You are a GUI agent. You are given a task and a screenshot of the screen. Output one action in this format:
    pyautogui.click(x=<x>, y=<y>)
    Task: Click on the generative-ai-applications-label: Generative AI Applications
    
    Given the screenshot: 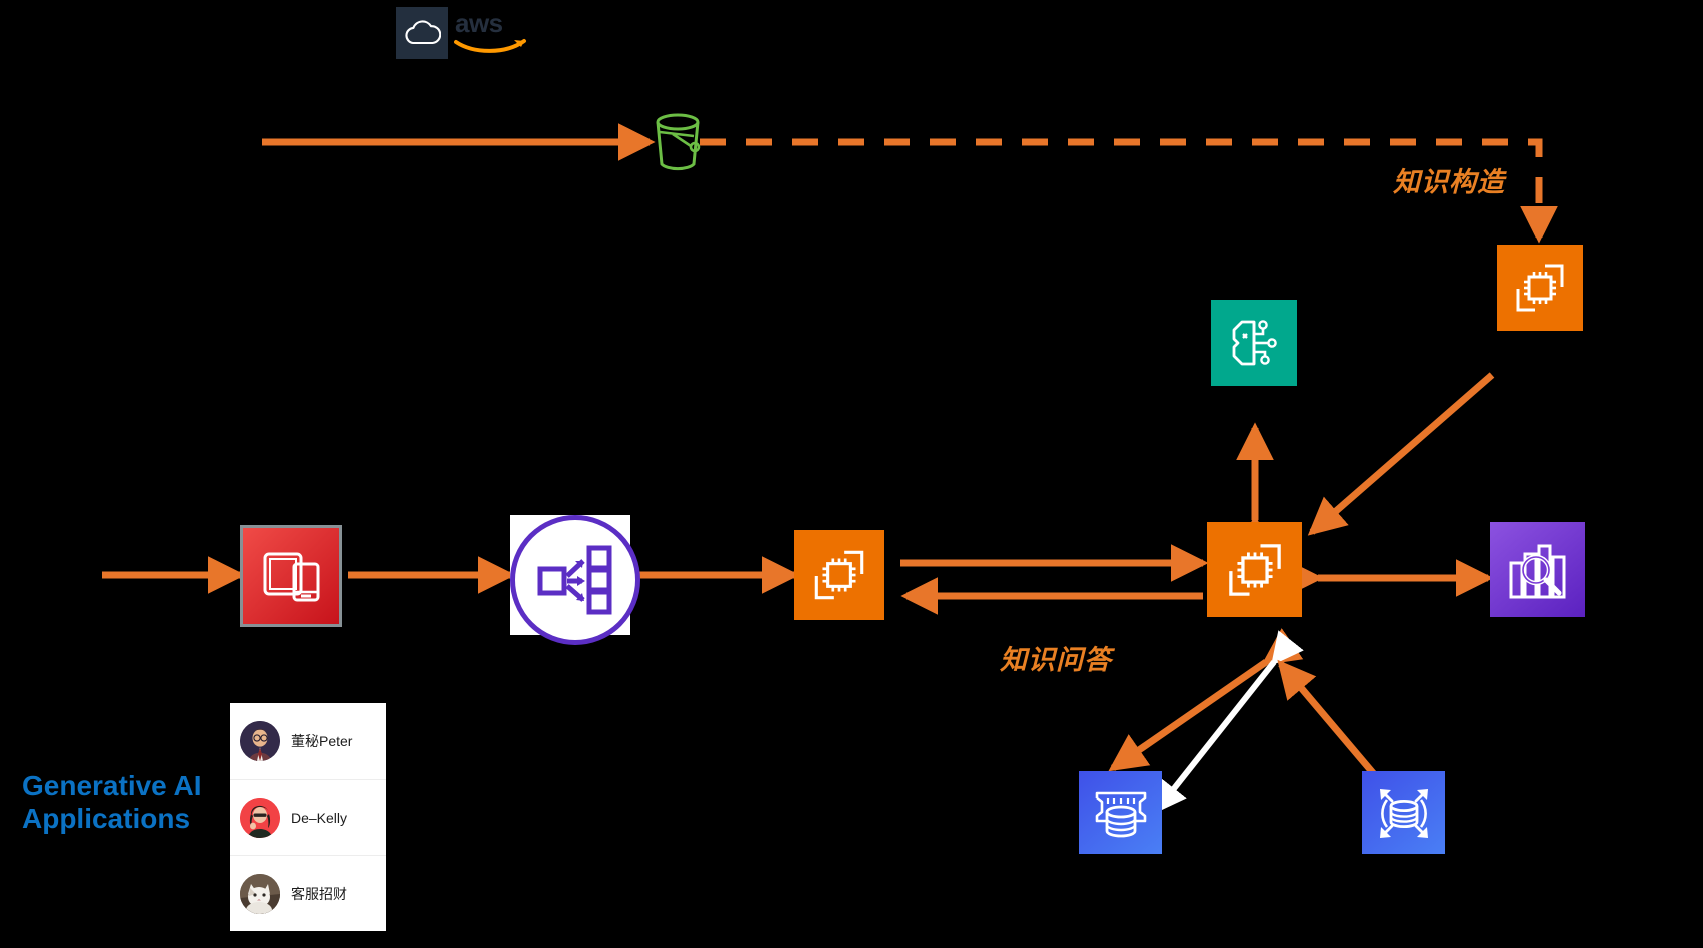 What is the action you would take?
    pyautogui.click(x=137, y=803)
    